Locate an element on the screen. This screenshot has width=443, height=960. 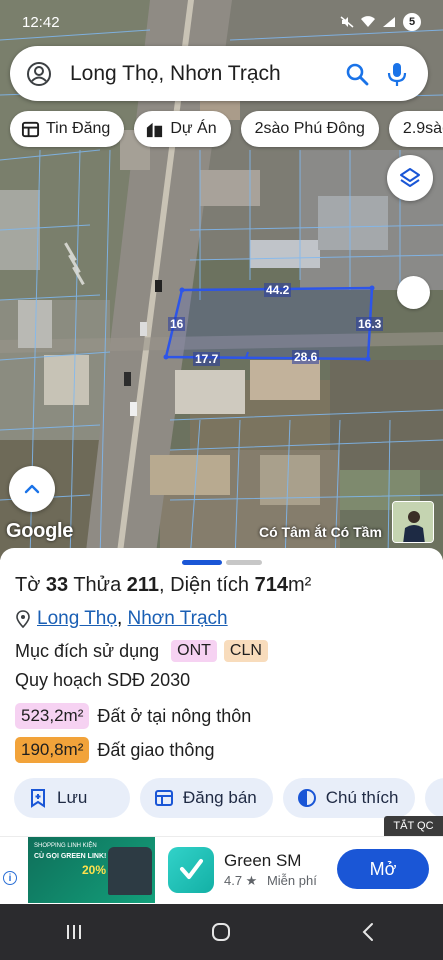
ad-app-name: Green SM is located at coordinates (263, 860).